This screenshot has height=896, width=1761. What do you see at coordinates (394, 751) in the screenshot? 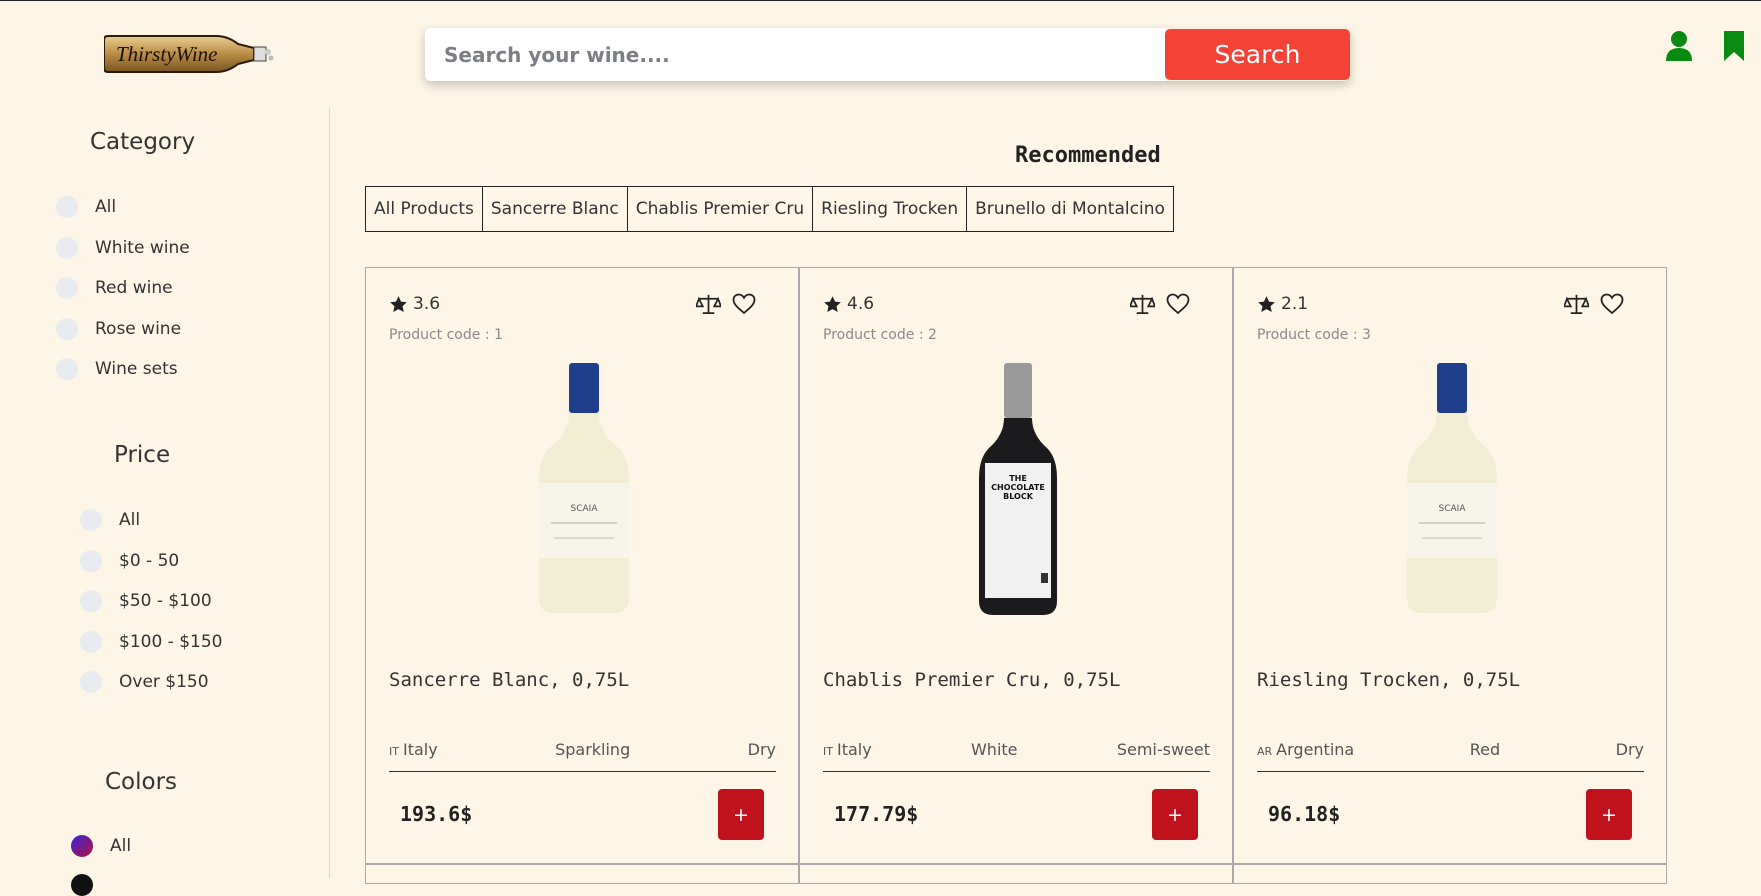
I see `country-code: IT` at bounding box center [394, 751].